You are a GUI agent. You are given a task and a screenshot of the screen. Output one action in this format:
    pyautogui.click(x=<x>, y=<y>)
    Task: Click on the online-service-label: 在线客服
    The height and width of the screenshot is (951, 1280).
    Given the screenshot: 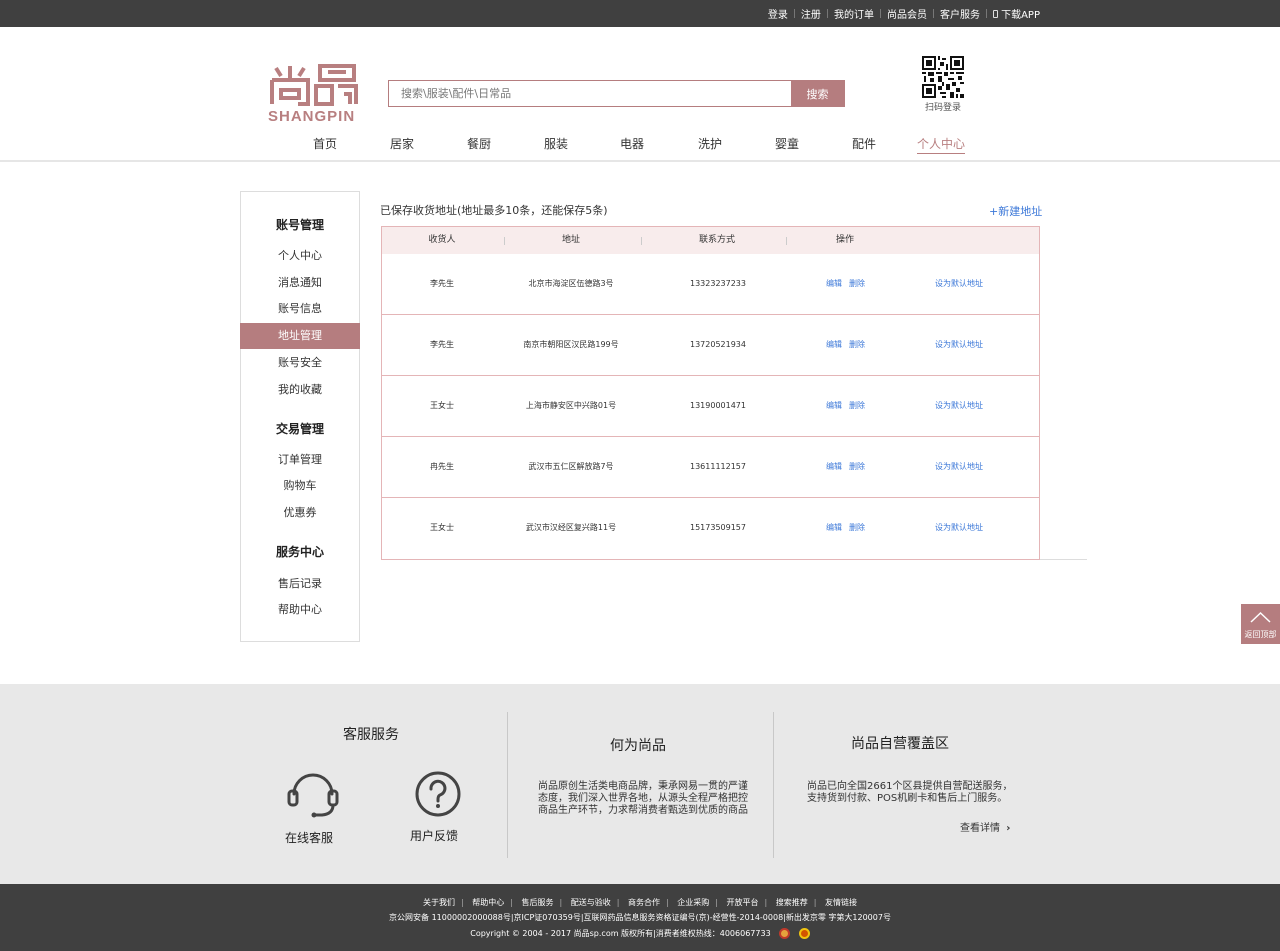 What is the action you would take?
    pyautogui.click(x=309, y=837)
    